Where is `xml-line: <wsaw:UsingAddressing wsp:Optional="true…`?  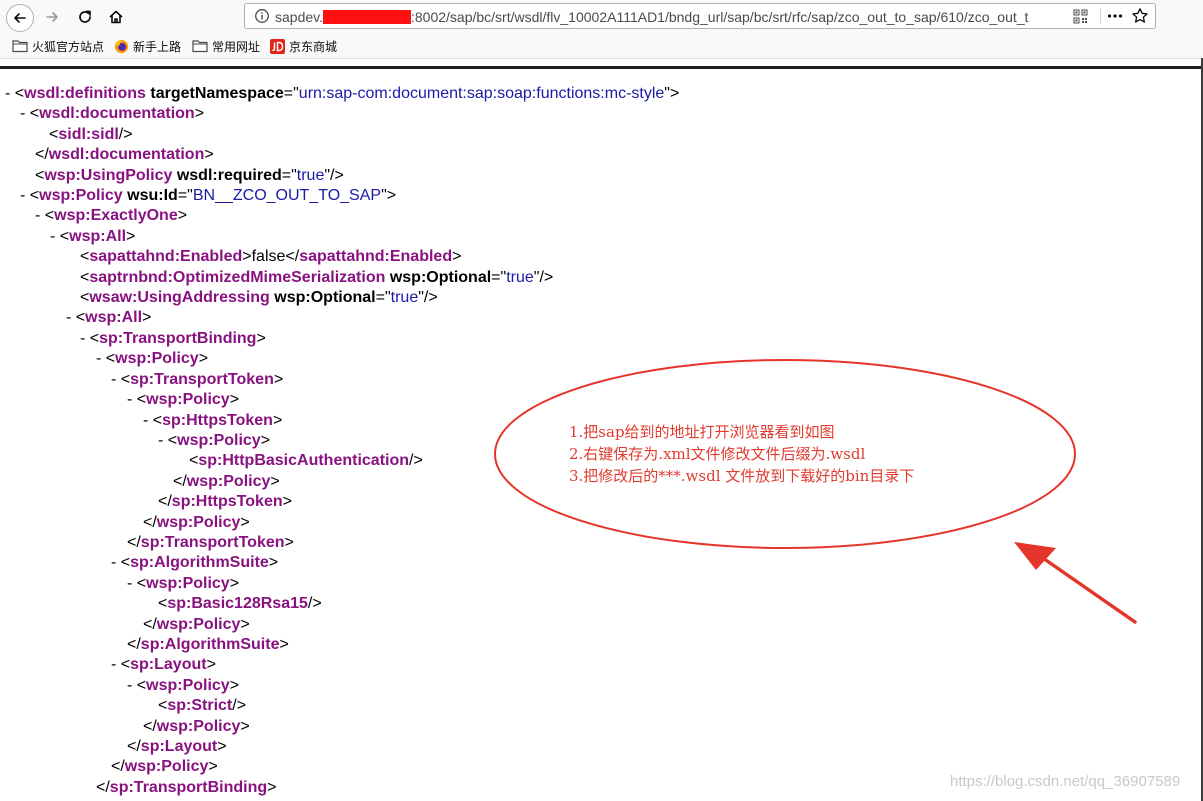 xml-line: <wsaw:UsingAddressing wsp:Optional="true… is located at coordinates (595, 298).